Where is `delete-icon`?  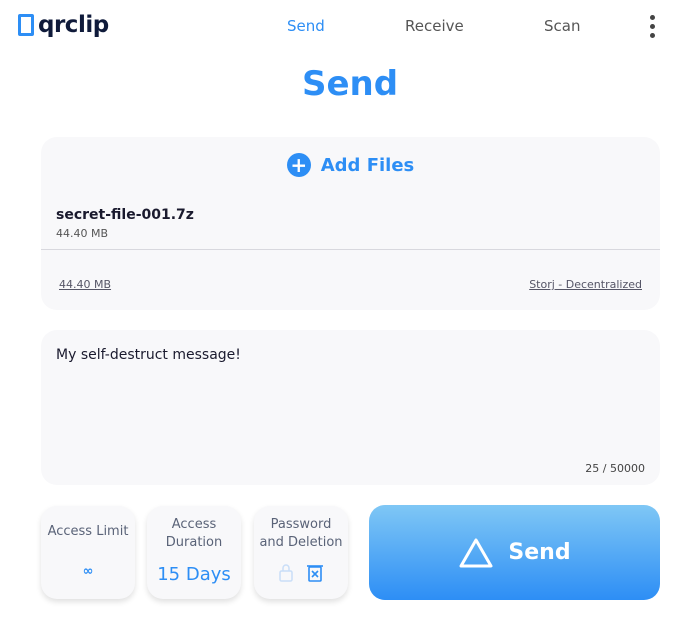 delete-icon is located at coordinates (315, 573).